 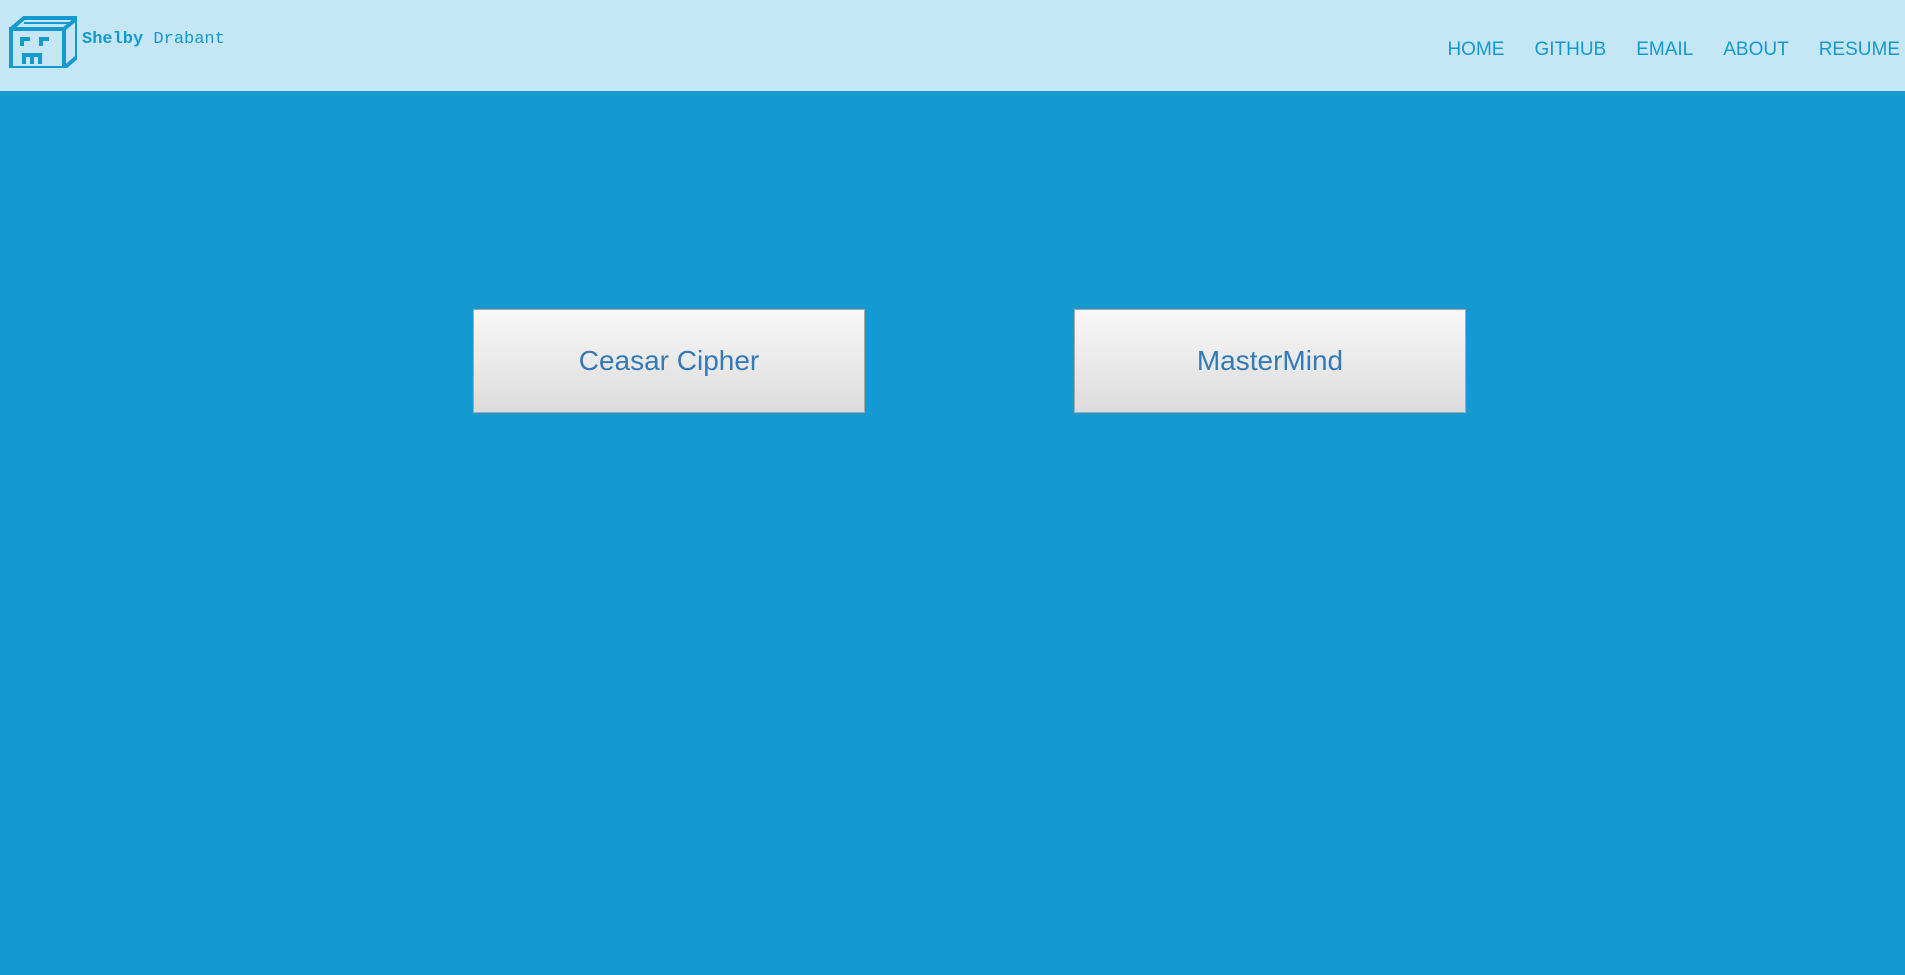 I want to click on mastermind-button: MasterMind, so click(x=1270, y=361).